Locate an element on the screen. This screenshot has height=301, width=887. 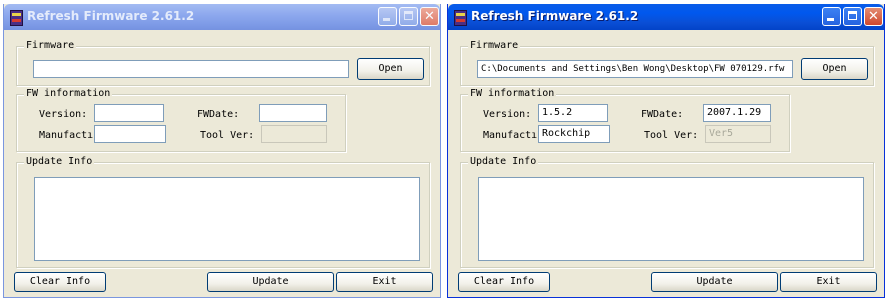
fwdate-field is located at coordinates (293, 113).